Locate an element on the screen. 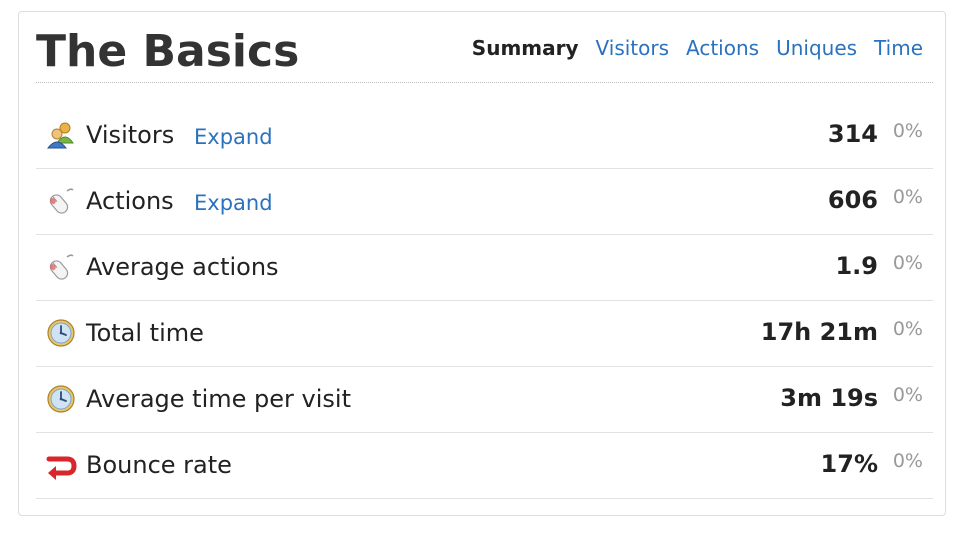  stat-label: Average actions is located at coordinates (182, 267).